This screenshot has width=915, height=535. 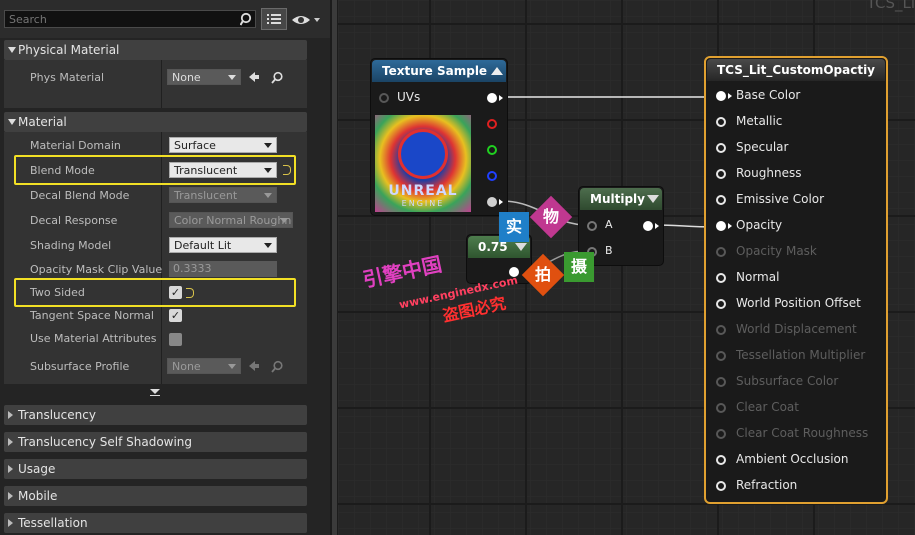 What do you see at coordinates (204, 366) in the screenshot?
I see `subsurface-profile-dropdown: None` at bounding box center [204, 366].